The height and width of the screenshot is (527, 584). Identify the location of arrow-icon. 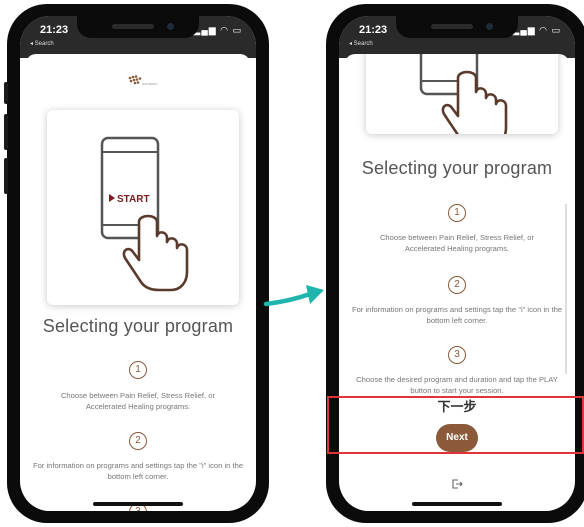
(293, 296).